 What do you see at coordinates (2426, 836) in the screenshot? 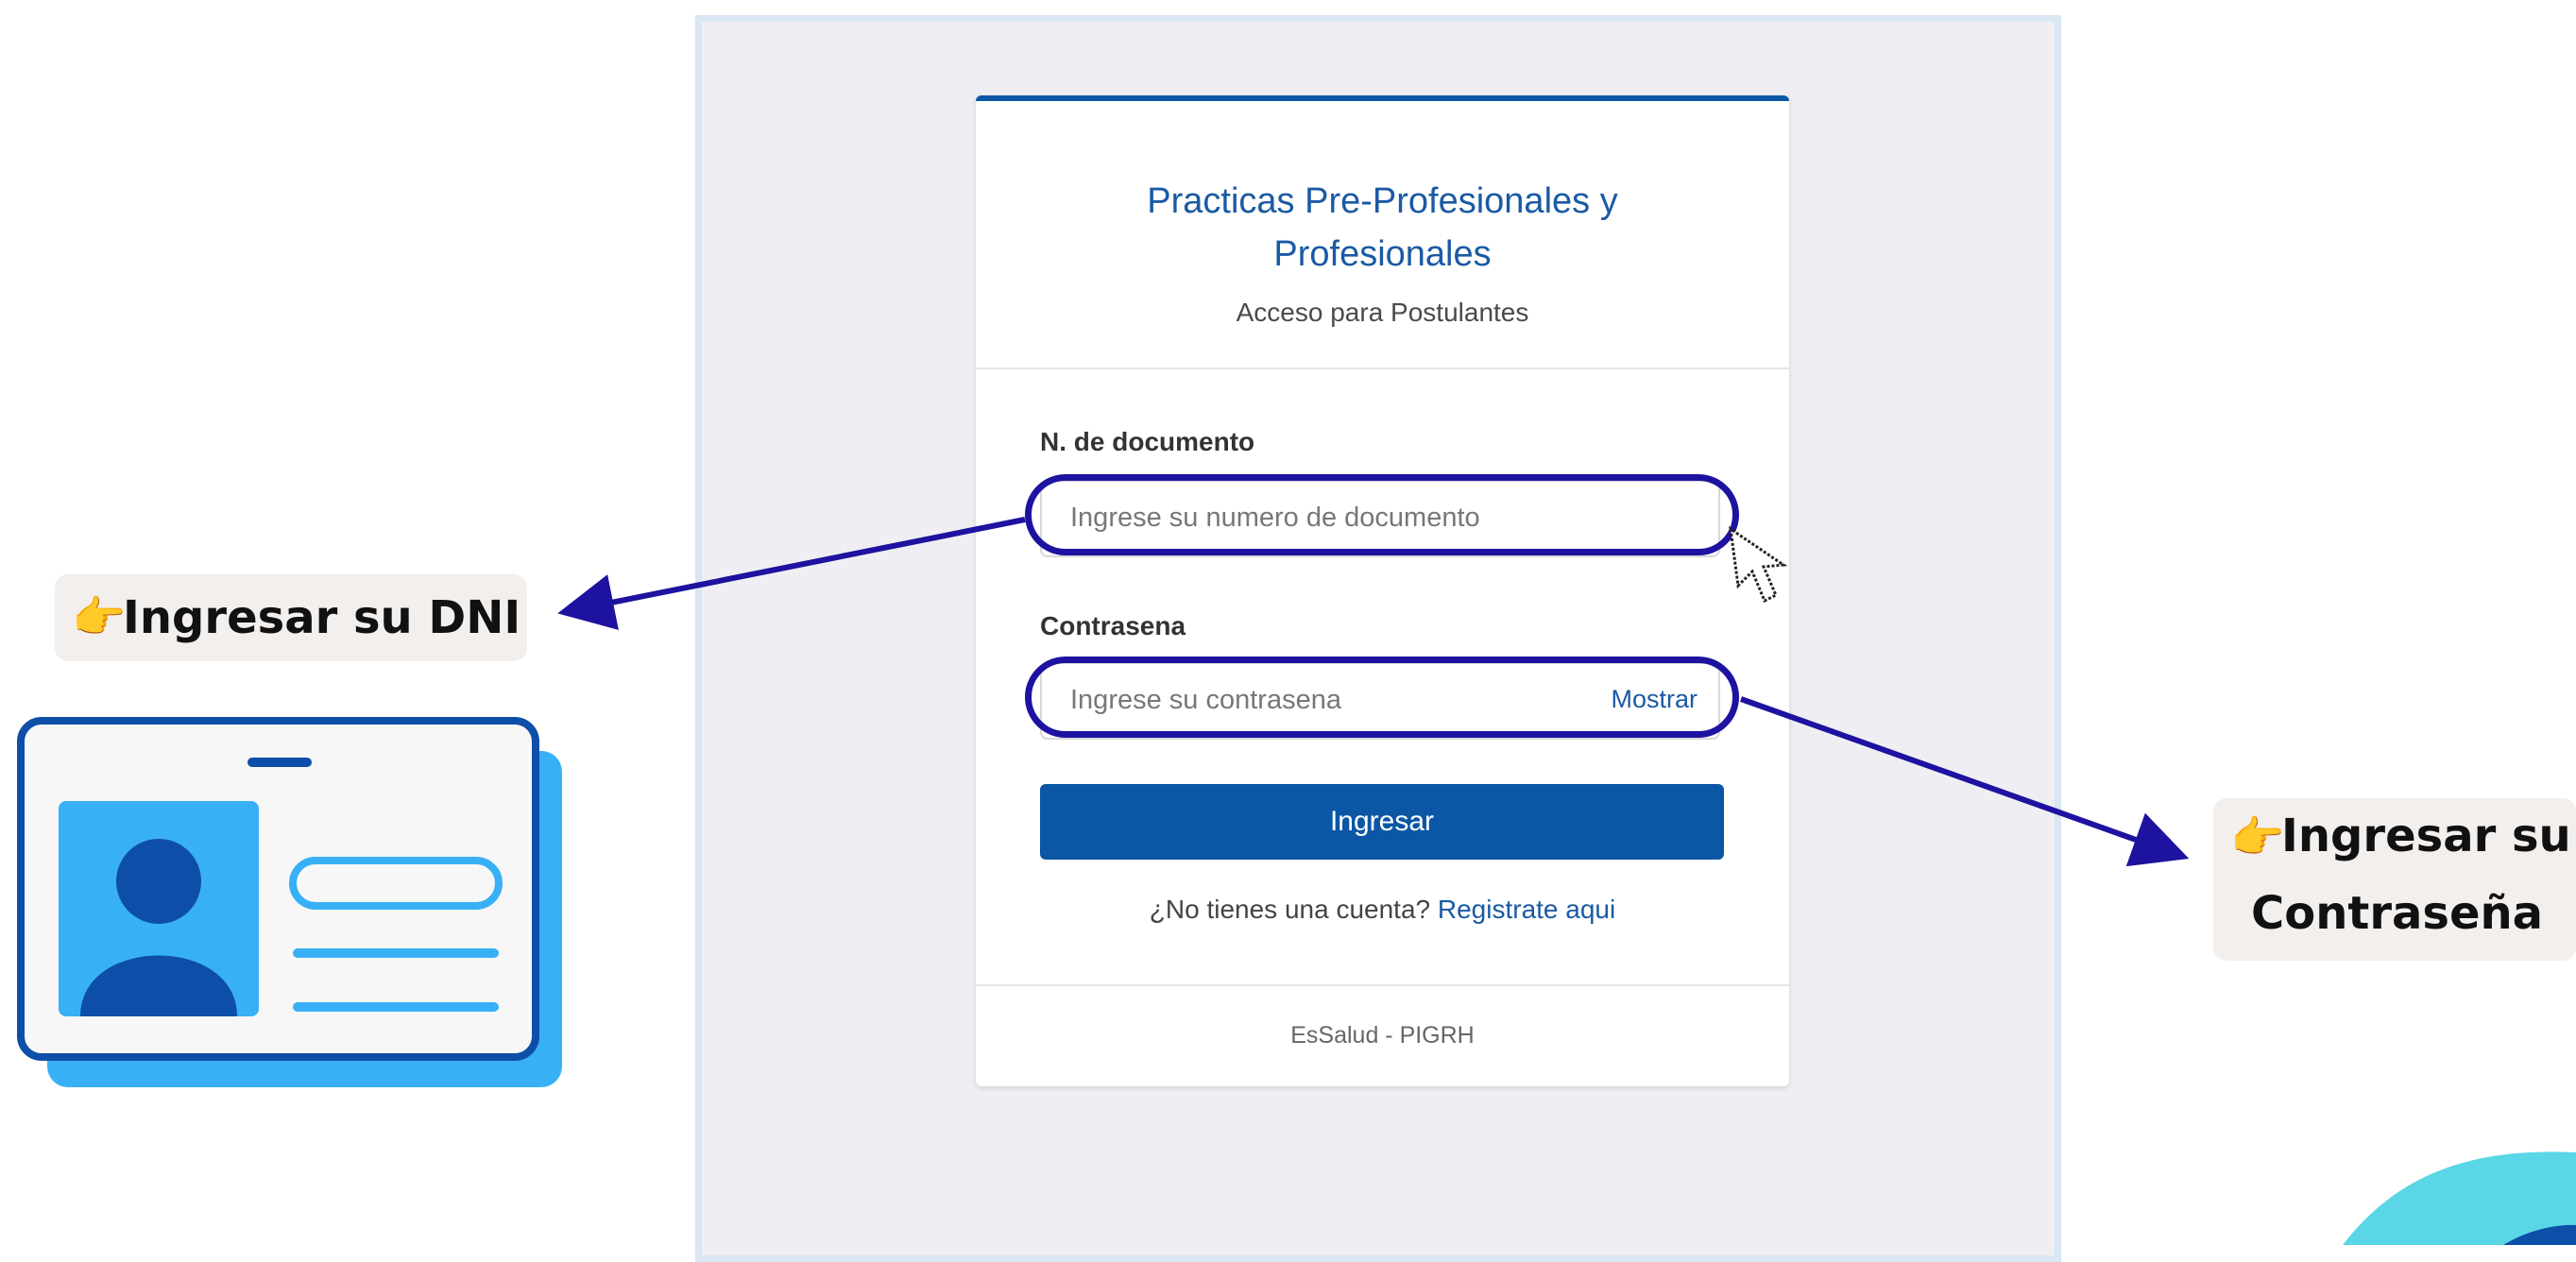
I see `password-callout-line1: Ingresar su` at bounding box center [2426, 836].